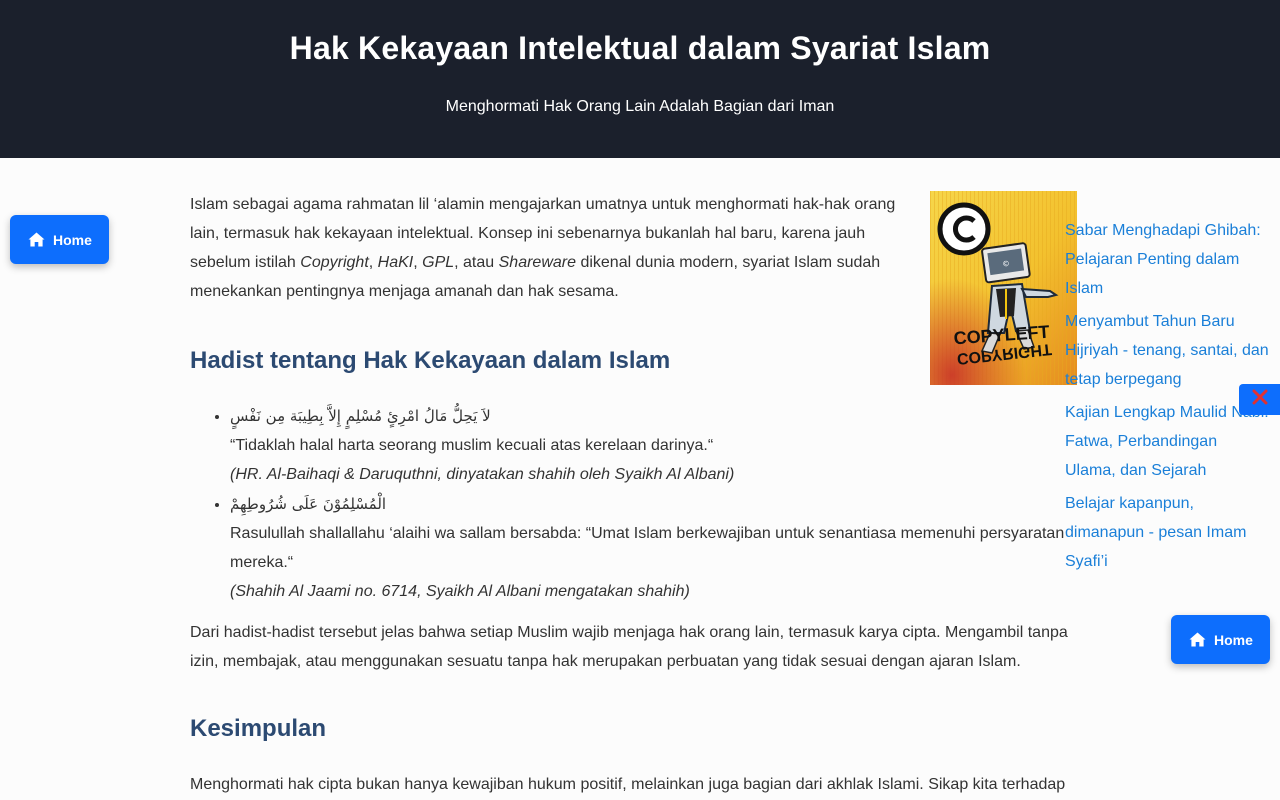  I want to click on term-copyright: Copyright, so click(334, 262).